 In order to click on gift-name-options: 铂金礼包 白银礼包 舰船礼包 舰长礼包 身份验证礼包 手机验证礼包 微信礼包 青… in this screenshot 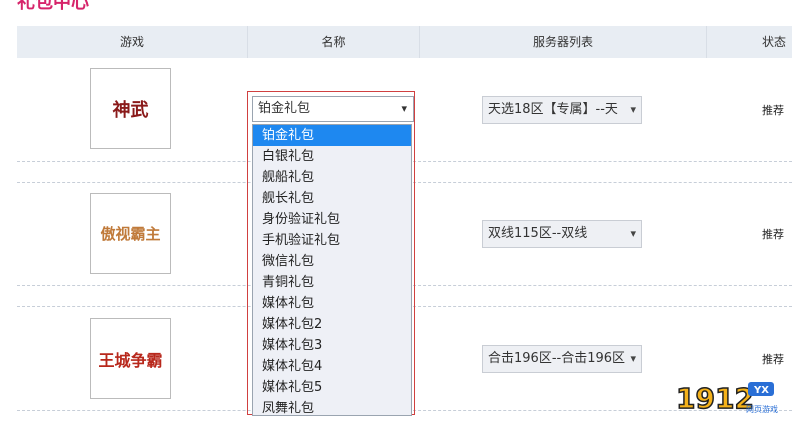, I will do `click(332, 270)`.